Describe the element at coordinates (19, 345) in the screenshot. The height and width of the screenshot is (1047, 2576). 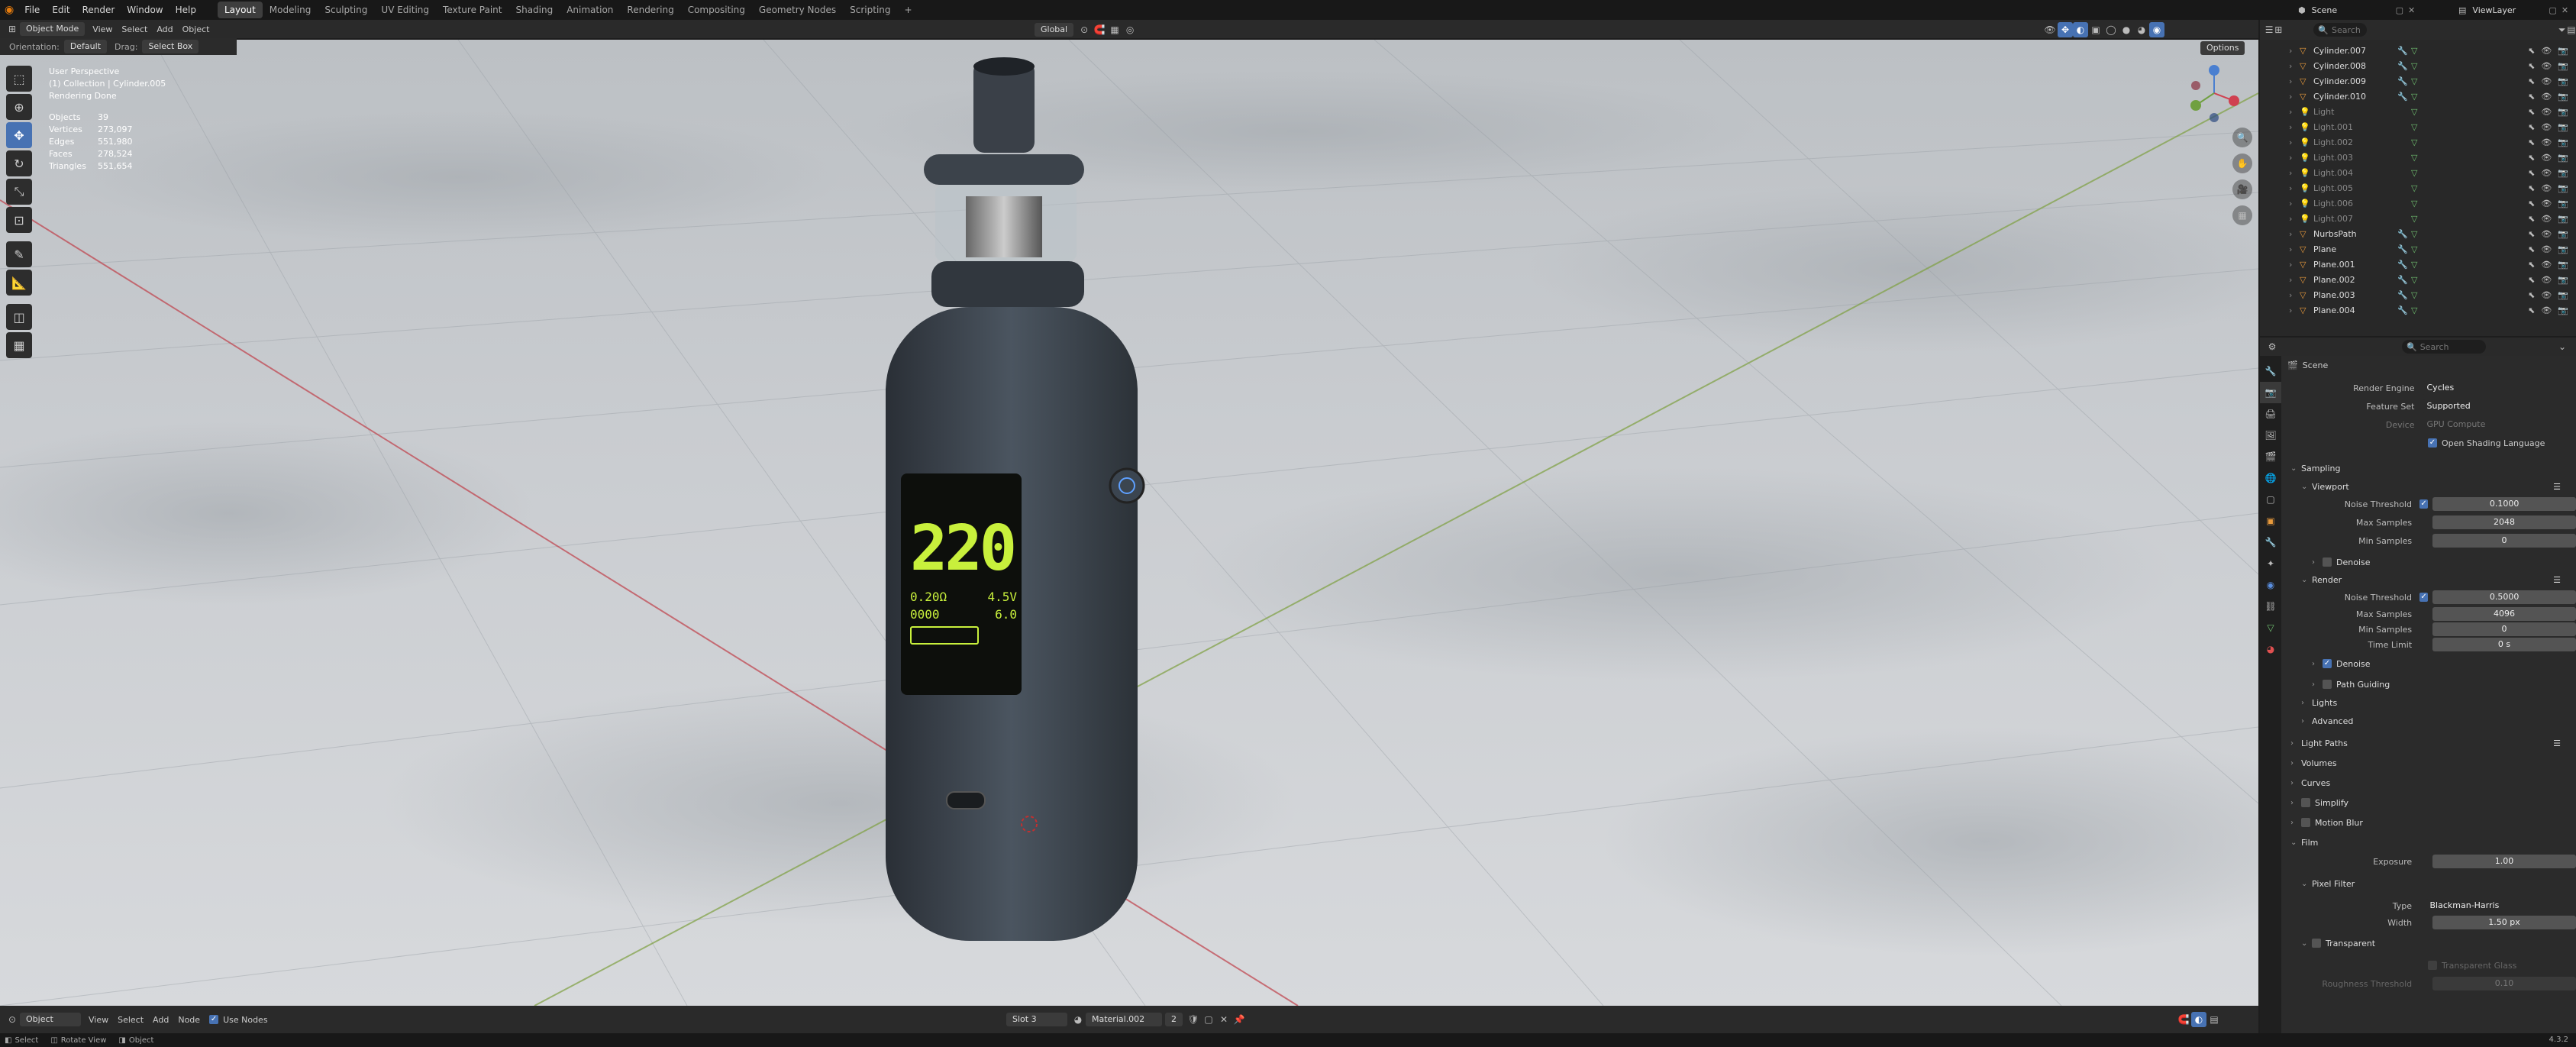
I see `add-primitive-tool-icon: ▦` at that location.